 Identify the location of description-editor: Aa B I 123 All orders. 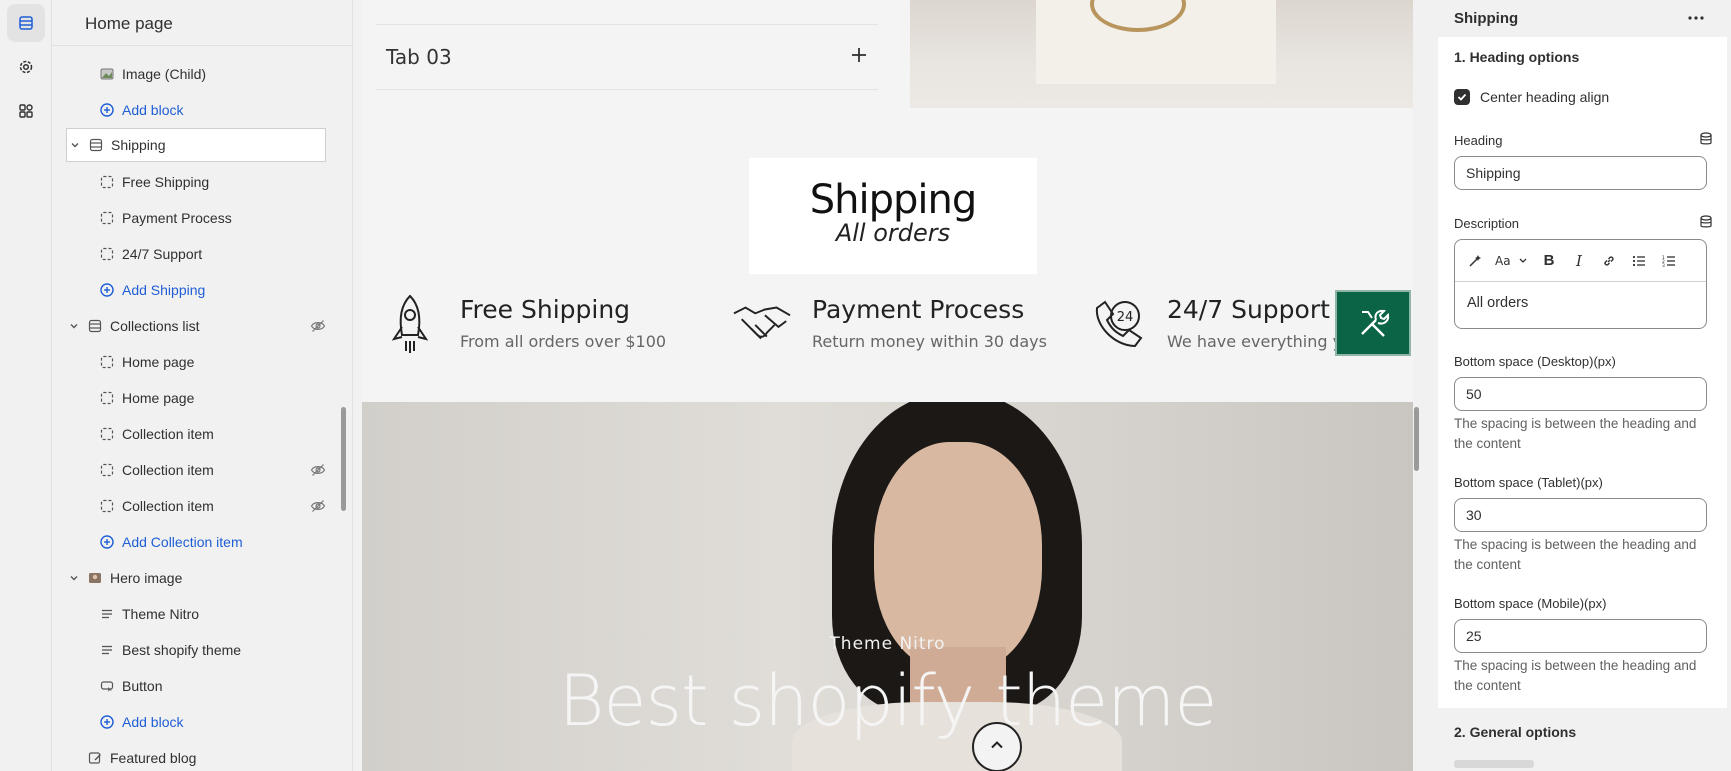
(1580, 284).